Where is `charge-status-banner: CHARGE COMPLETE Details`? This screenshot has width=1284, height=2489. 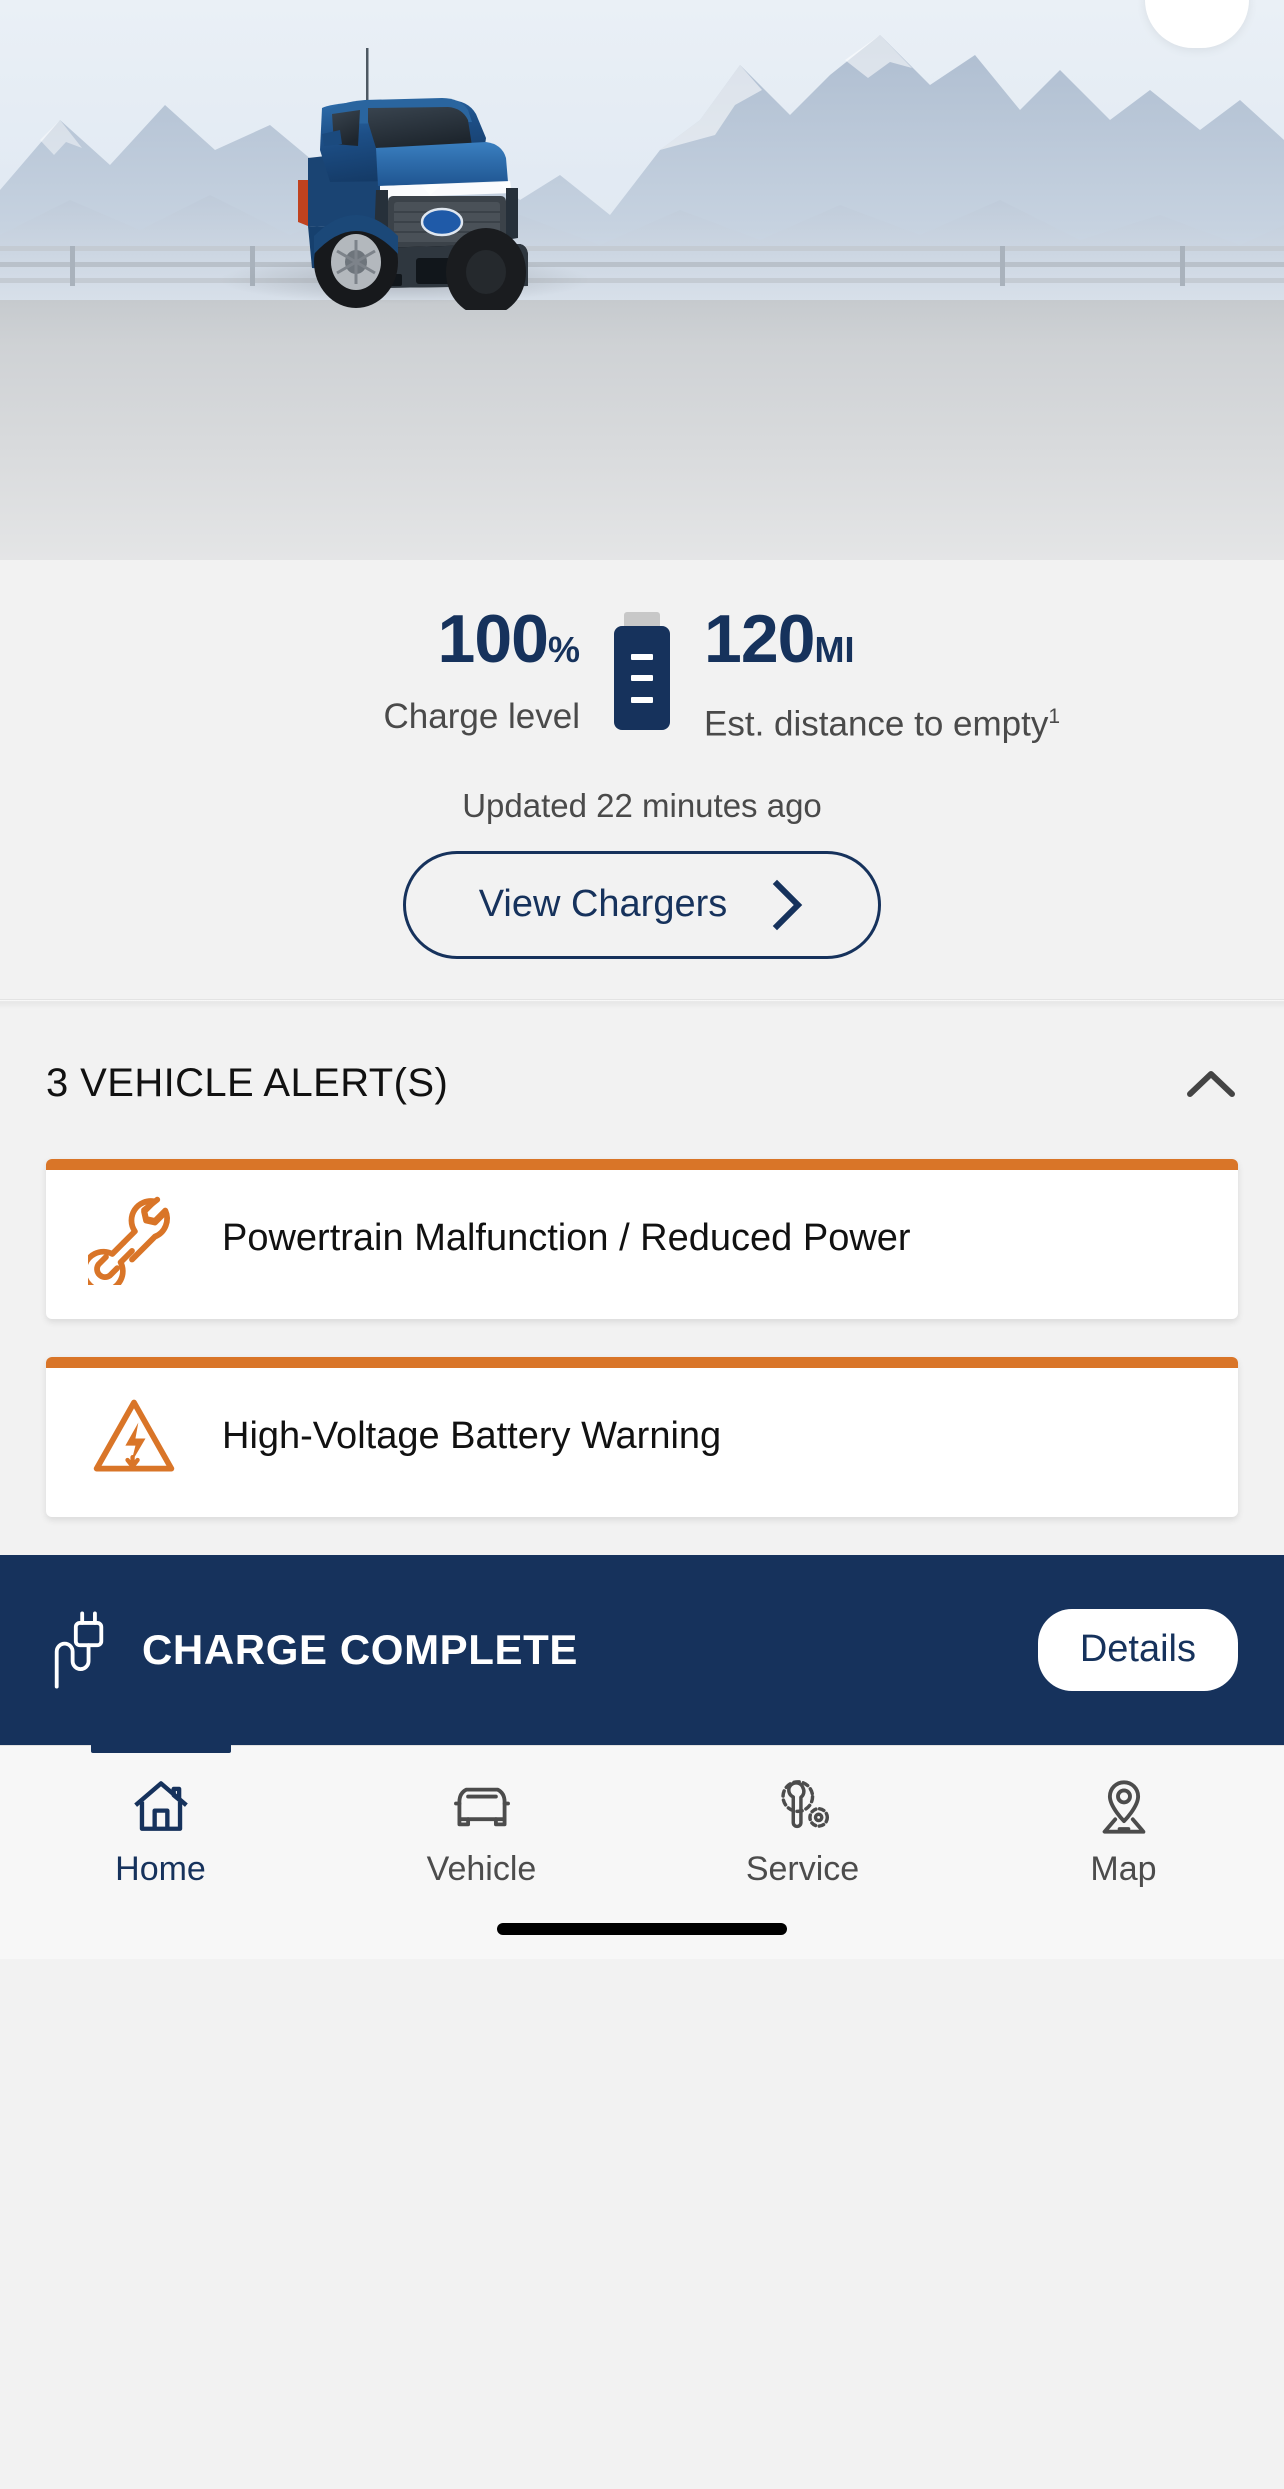 charge-status-banner: CHARGE COMPLETE Details is located at coordinates (642, 1649).